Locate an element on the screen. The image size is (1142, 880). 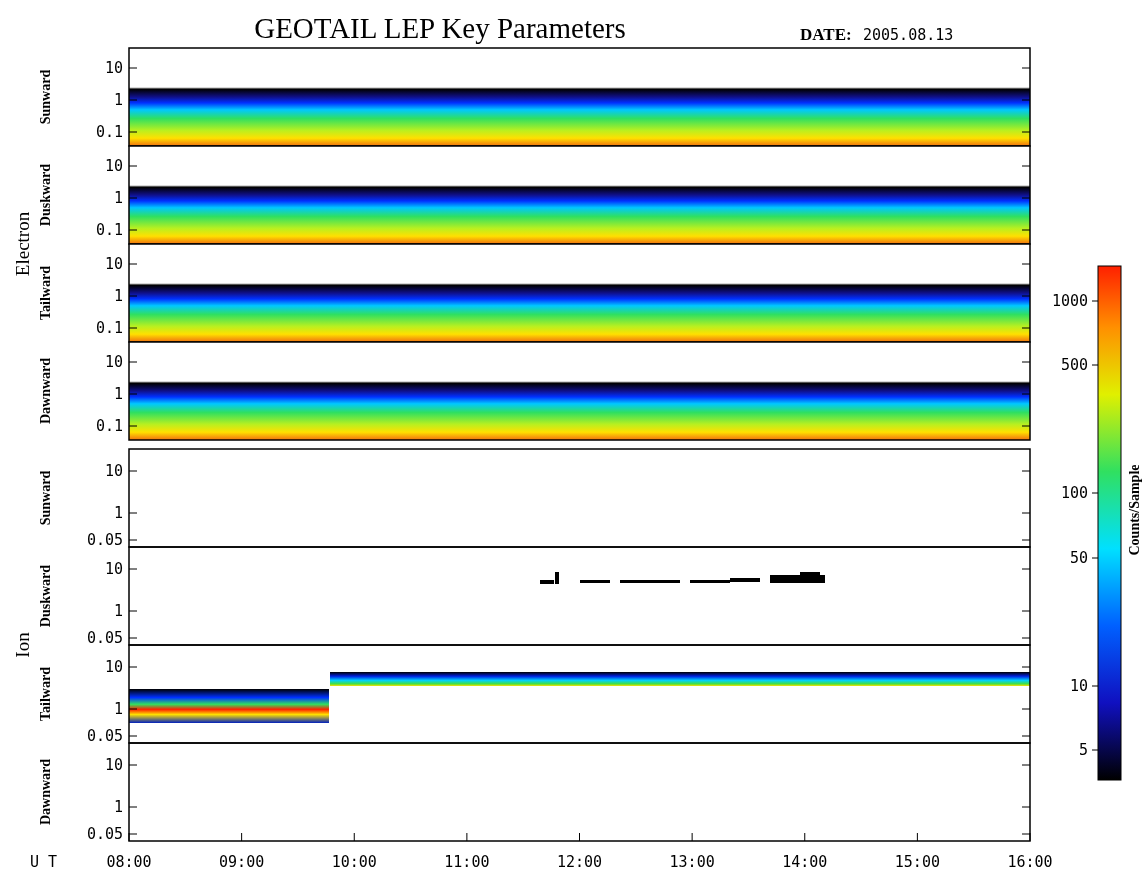
plot-title: GEOTAIL LEP Key Parameters is located at coordinates (440, 28).